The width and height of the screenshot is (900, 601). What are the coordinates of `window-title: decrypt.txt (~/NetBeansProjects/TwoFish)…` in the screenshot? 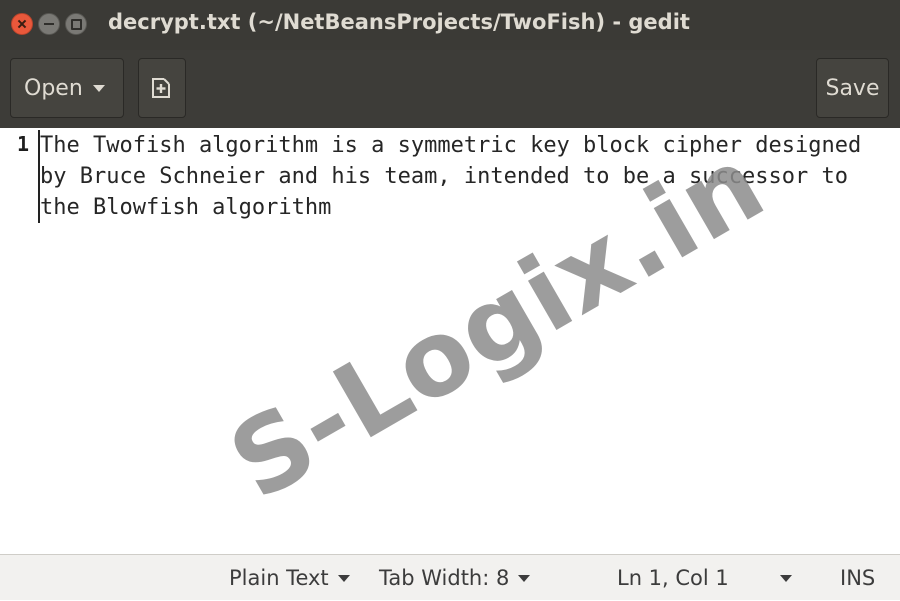 It's located at (399, 22).